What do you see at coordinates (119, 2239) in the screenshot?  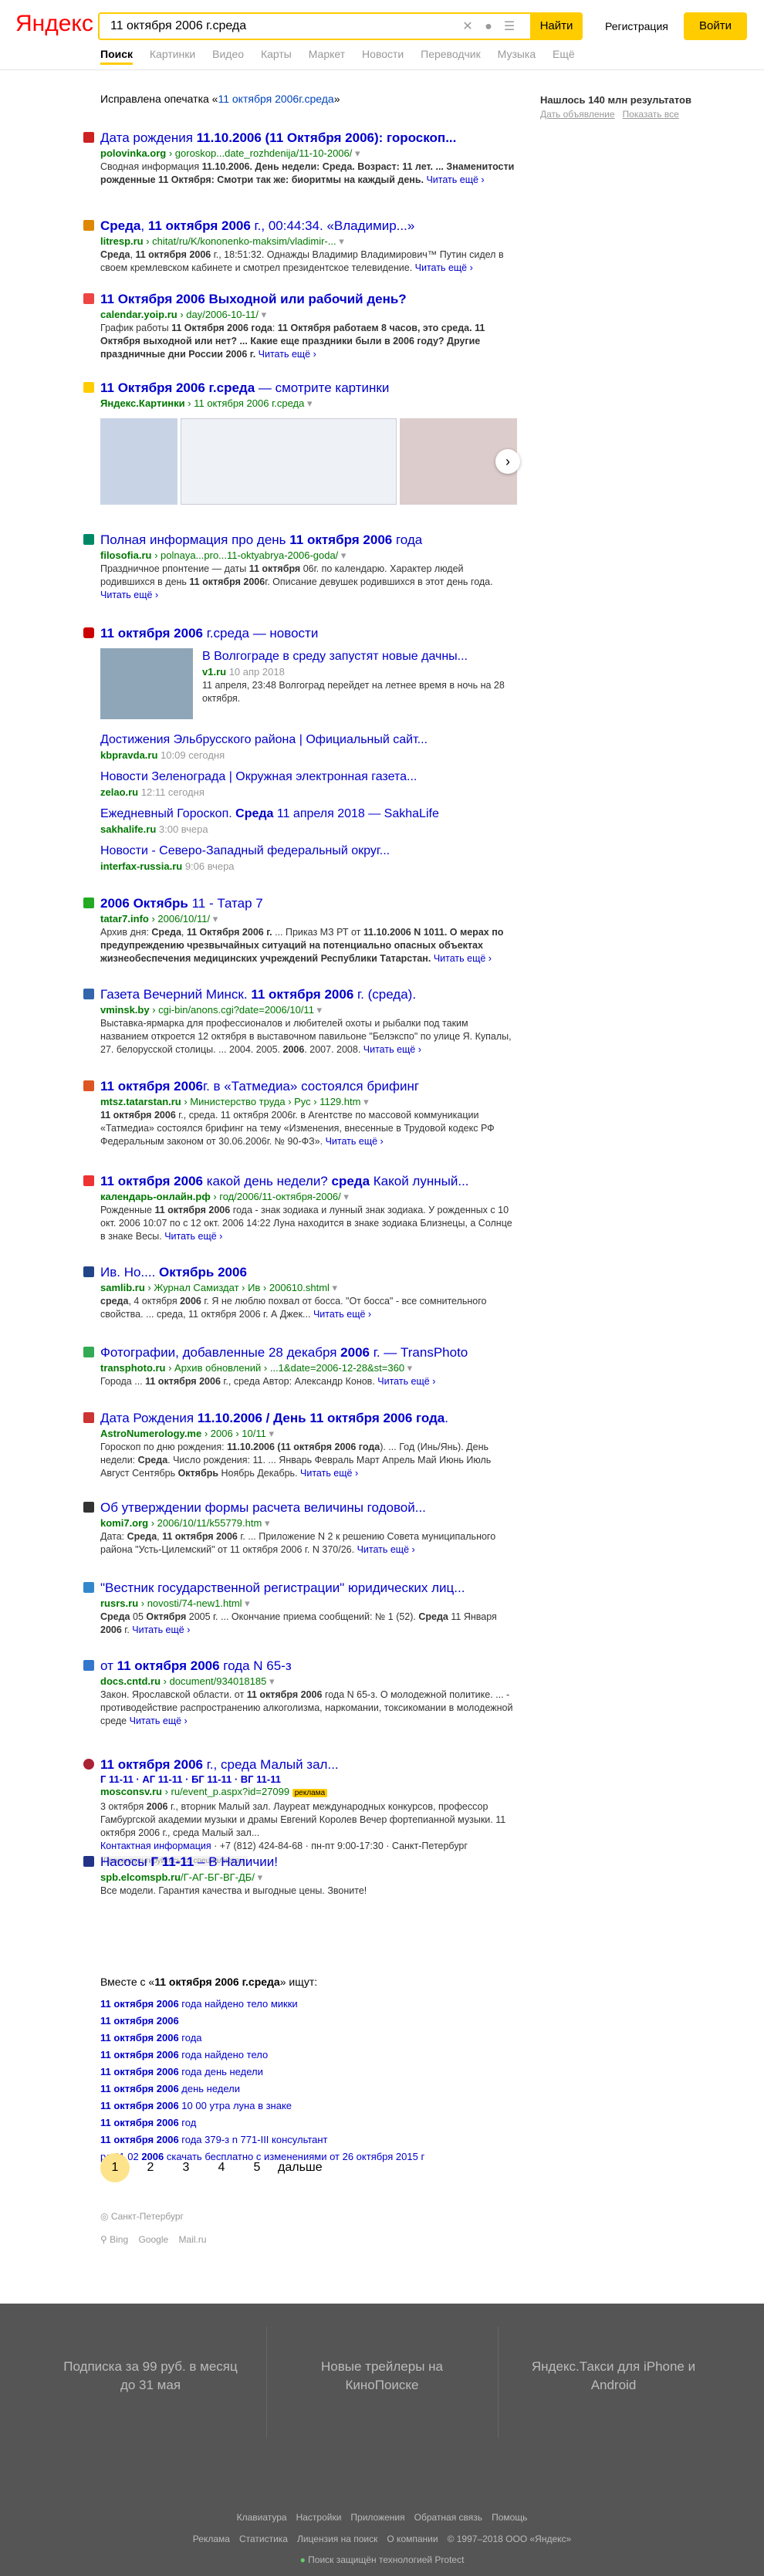 I see `engine-bing: Bing` at bounding box center [119, 2239].